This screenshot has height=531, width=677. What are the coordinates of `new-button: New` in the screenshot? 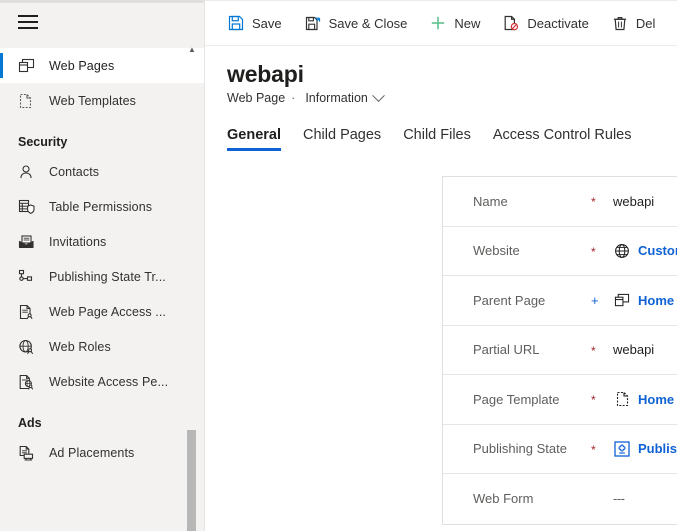 It's located at (454, 23).